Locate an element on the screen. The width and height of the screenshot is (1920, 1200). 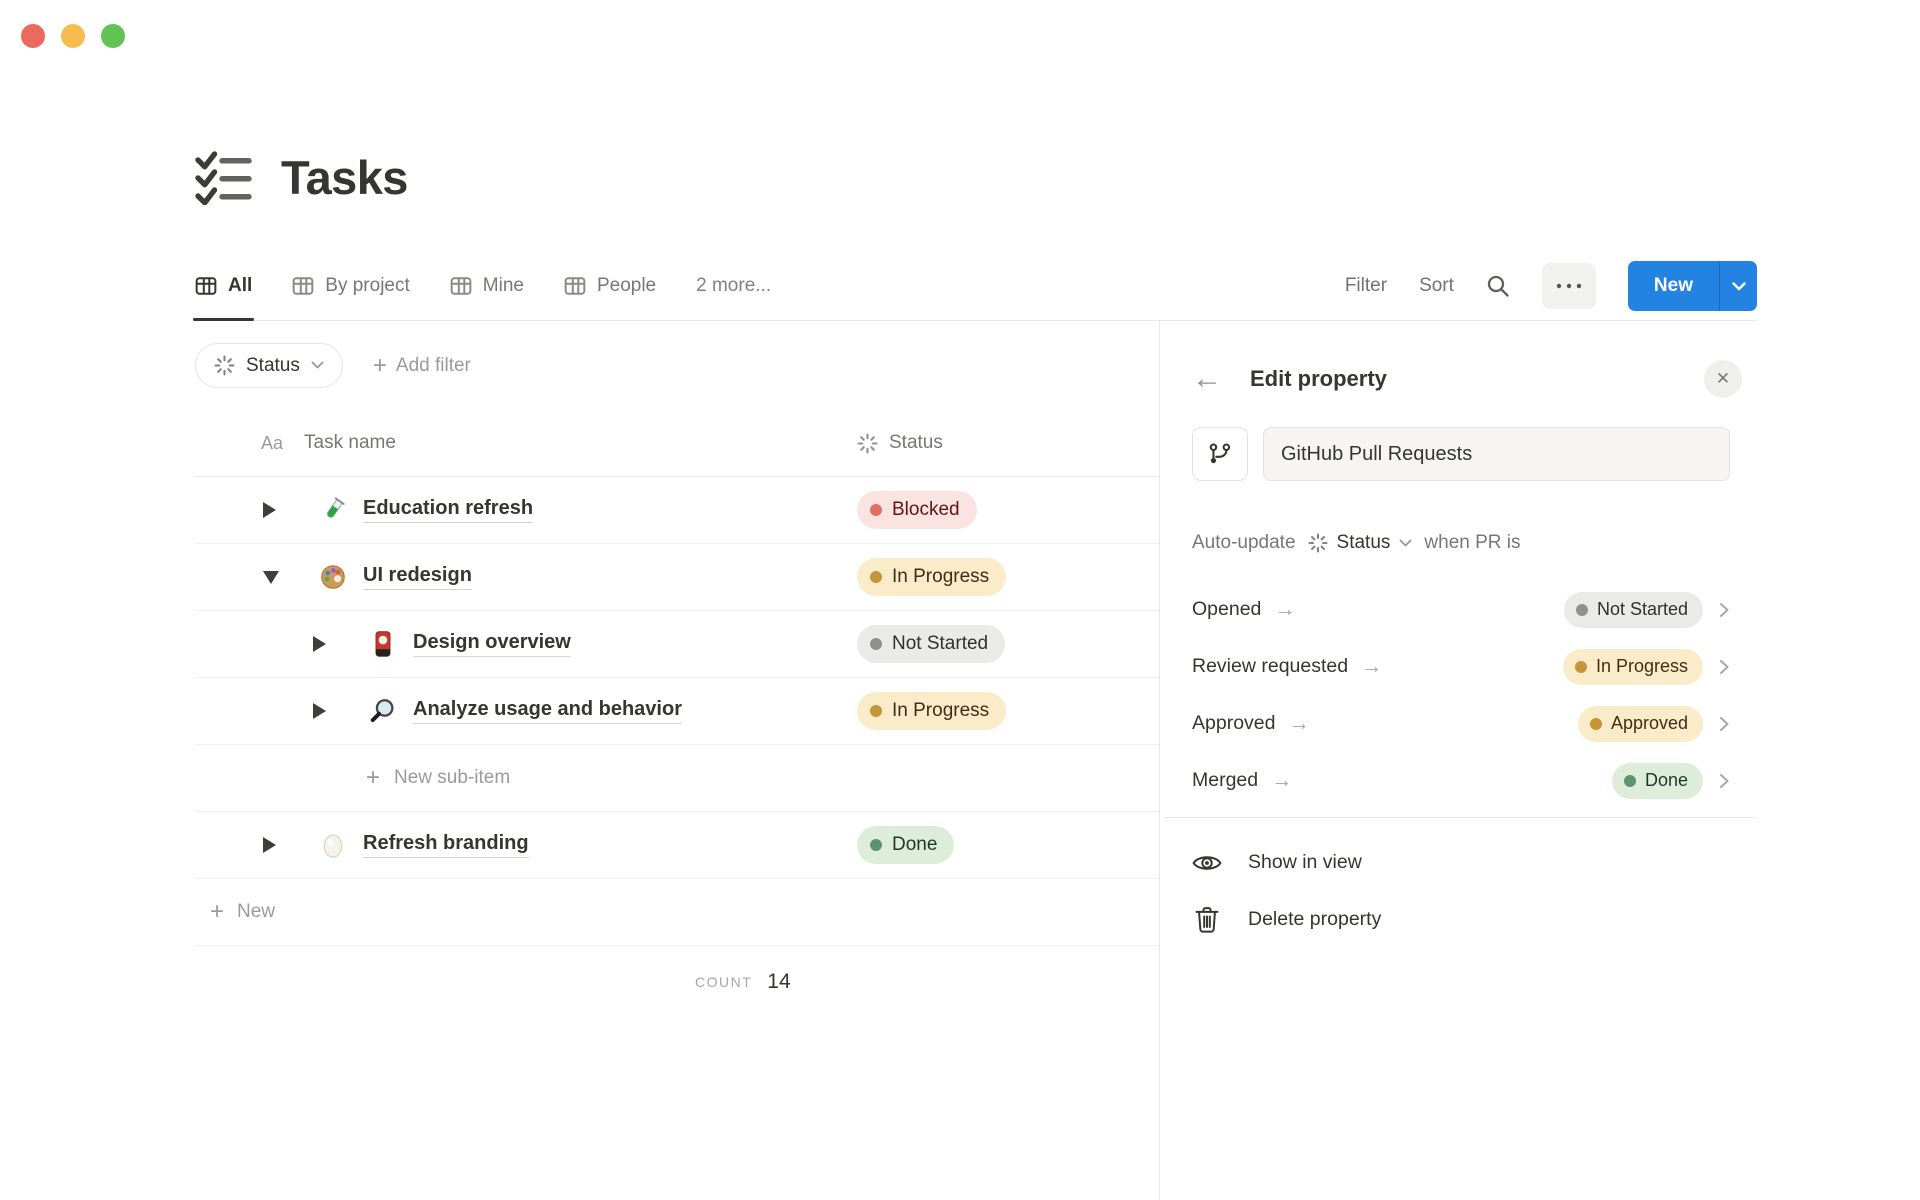
new-button: New is located at coordinates (1673, 286).